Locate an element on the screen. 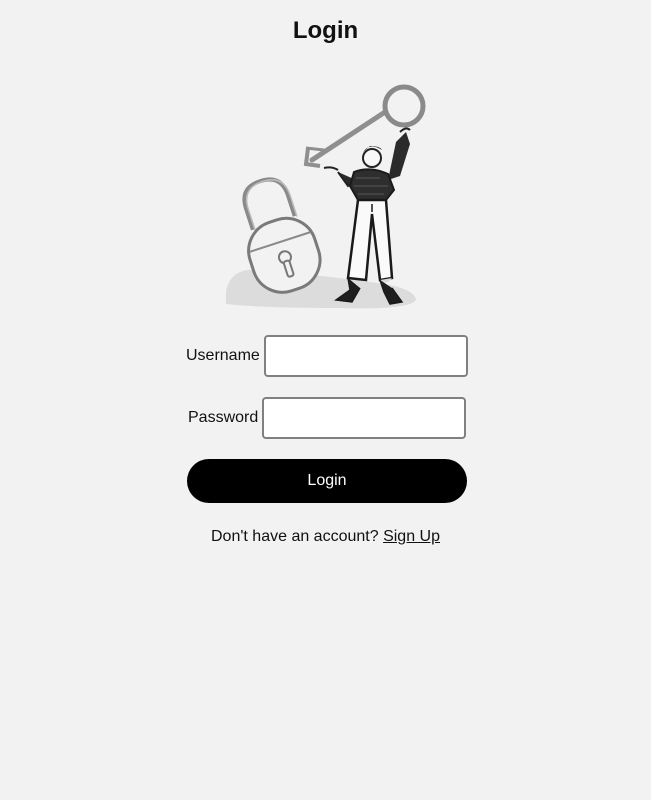  page-title: Login is located at coordinates (325, 30).